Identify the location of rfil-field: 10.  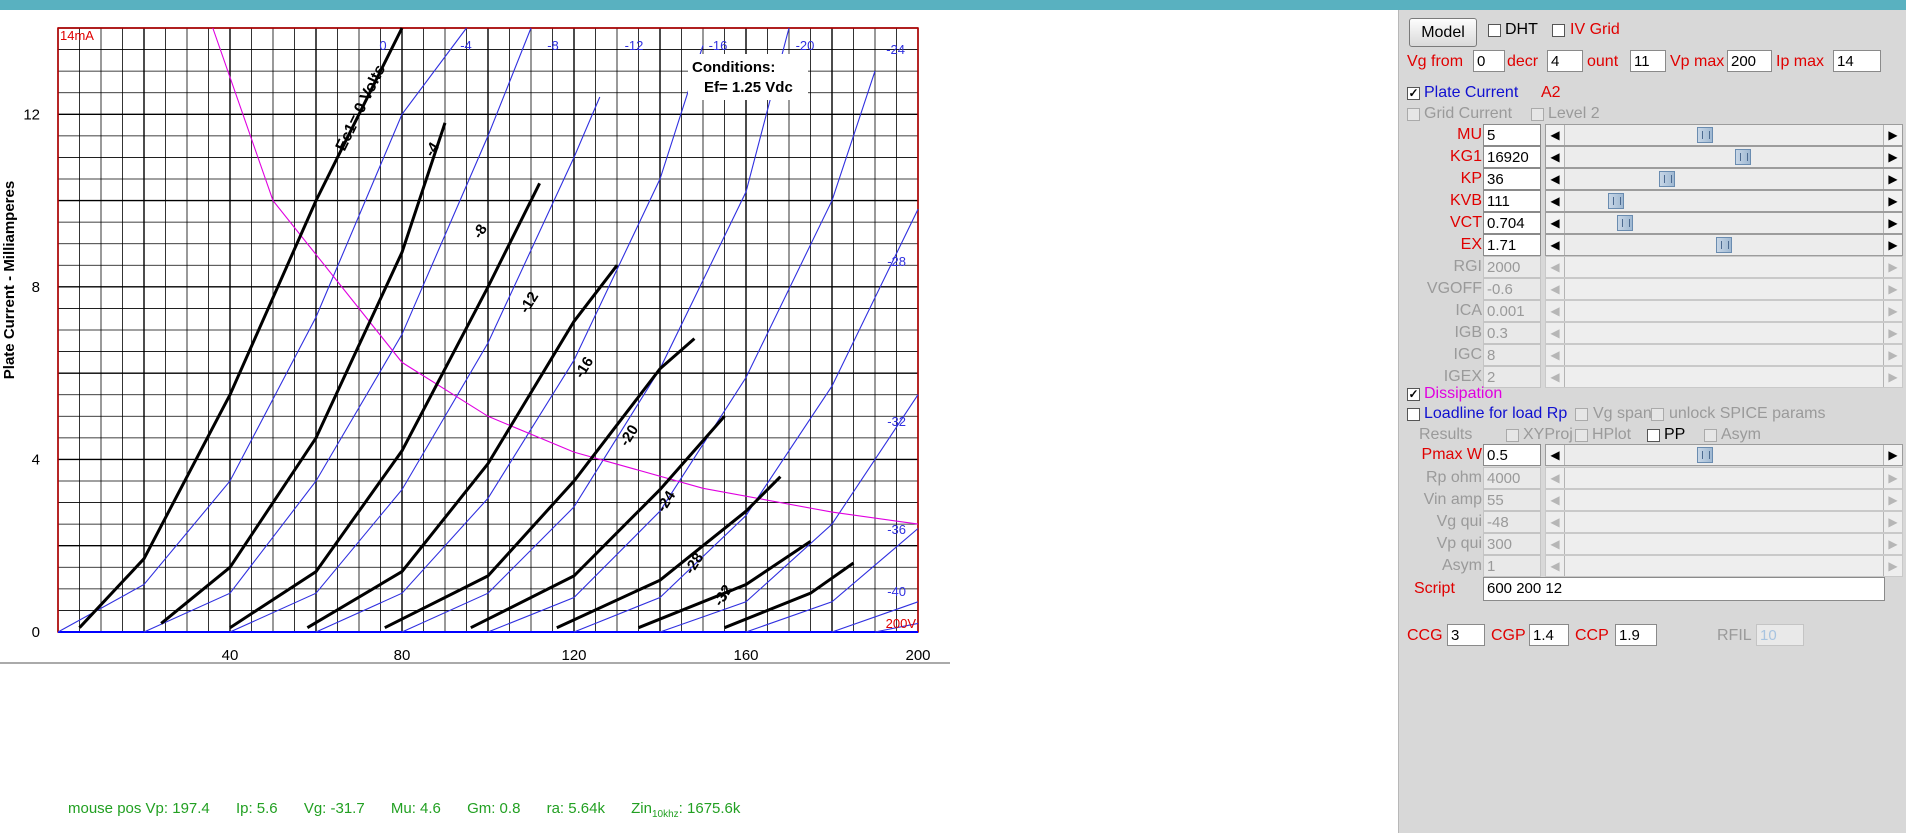
(1780, 635).